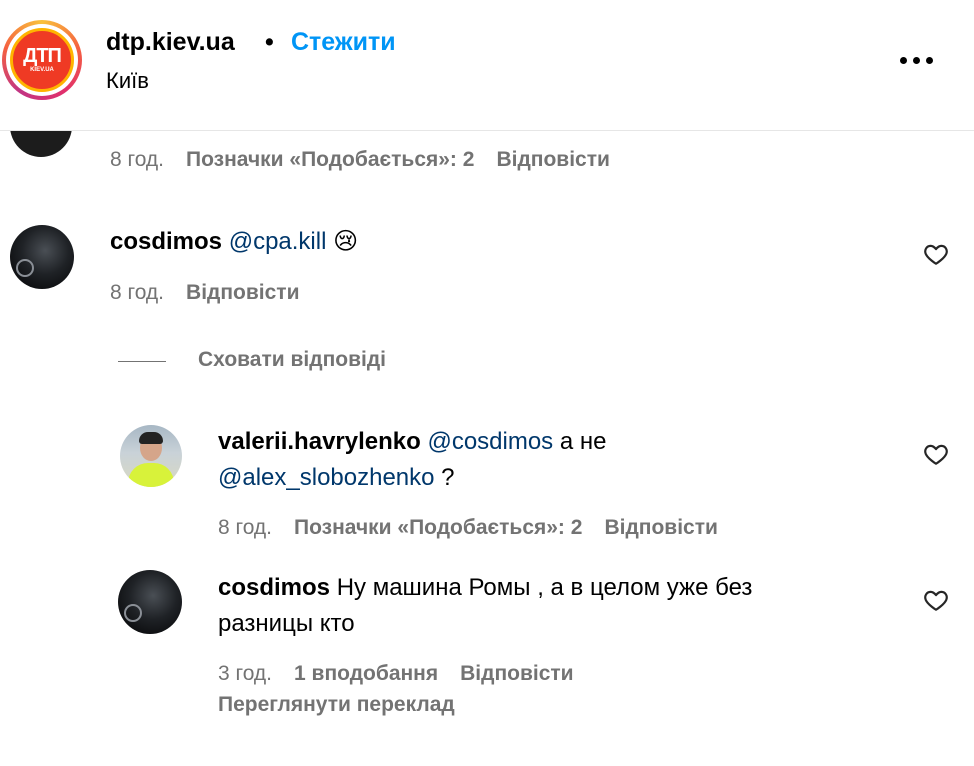 Image resolution: width=974 pixels, height=766 pixels. What do you see at coordinates (245, 673) in the screenshot?
I see `comment-time: 3 год.` at bounding box center [245, 673].